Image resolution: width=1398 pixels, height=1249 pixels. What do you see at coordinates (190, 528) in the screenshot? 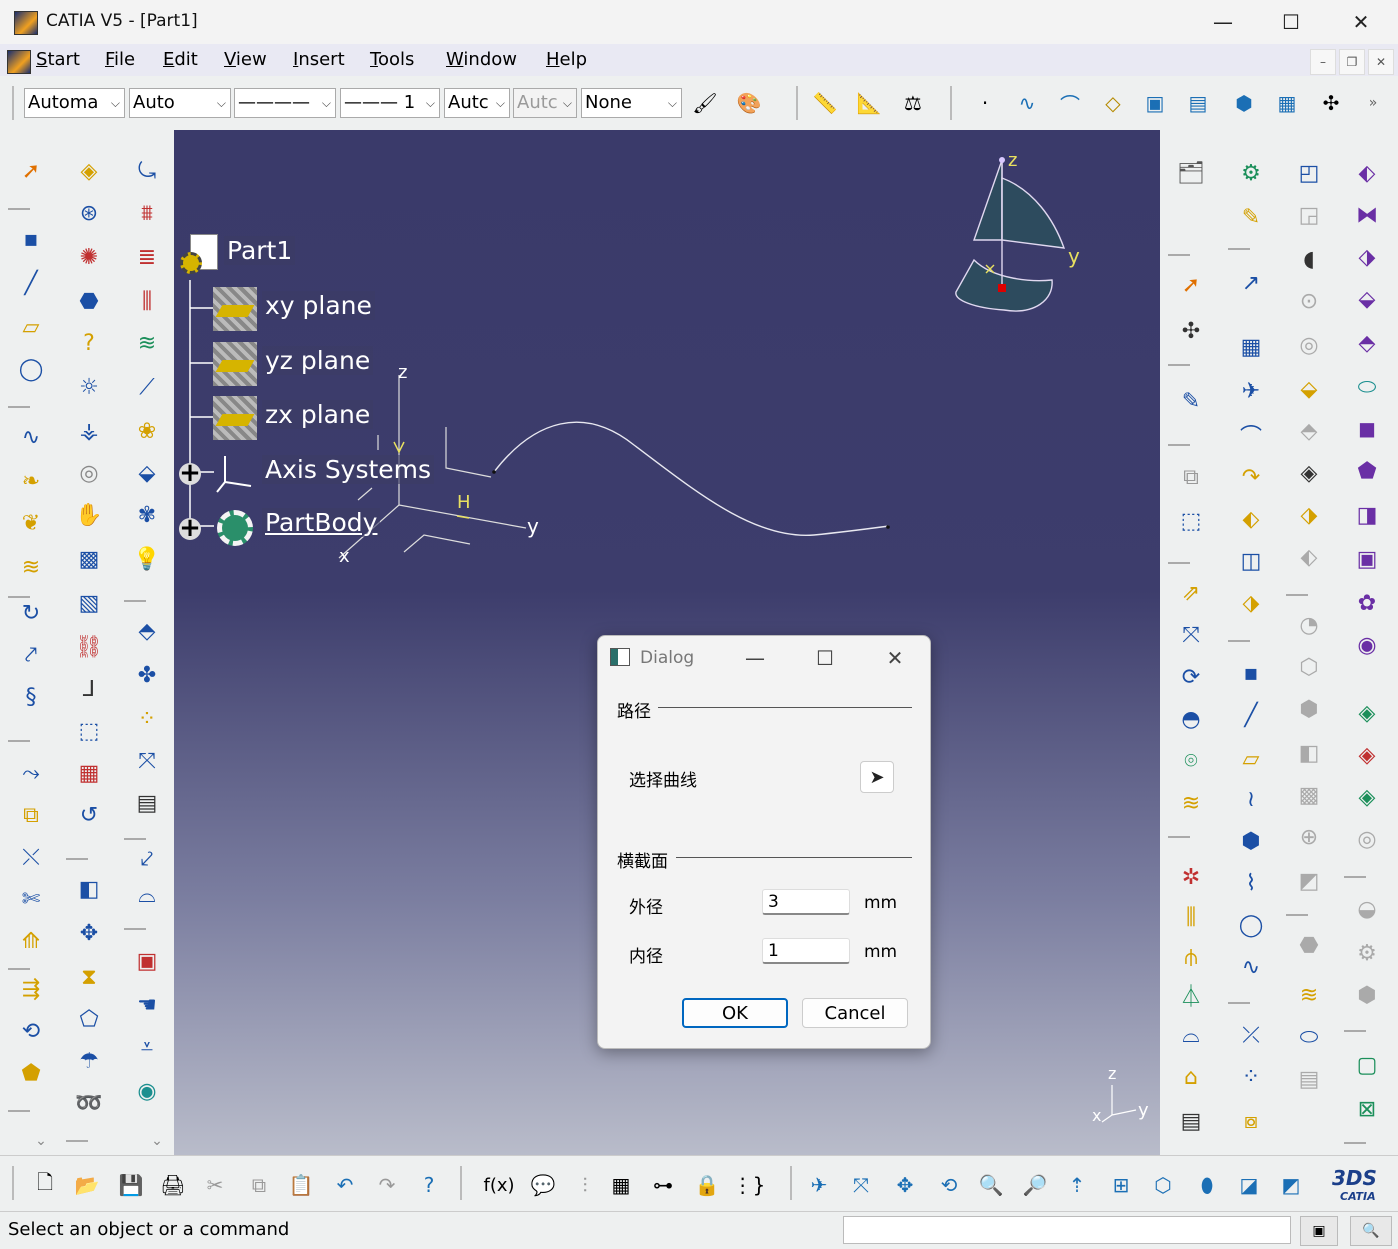
I see `expand-partbody-icon: +` at bounding box center [190, 528].